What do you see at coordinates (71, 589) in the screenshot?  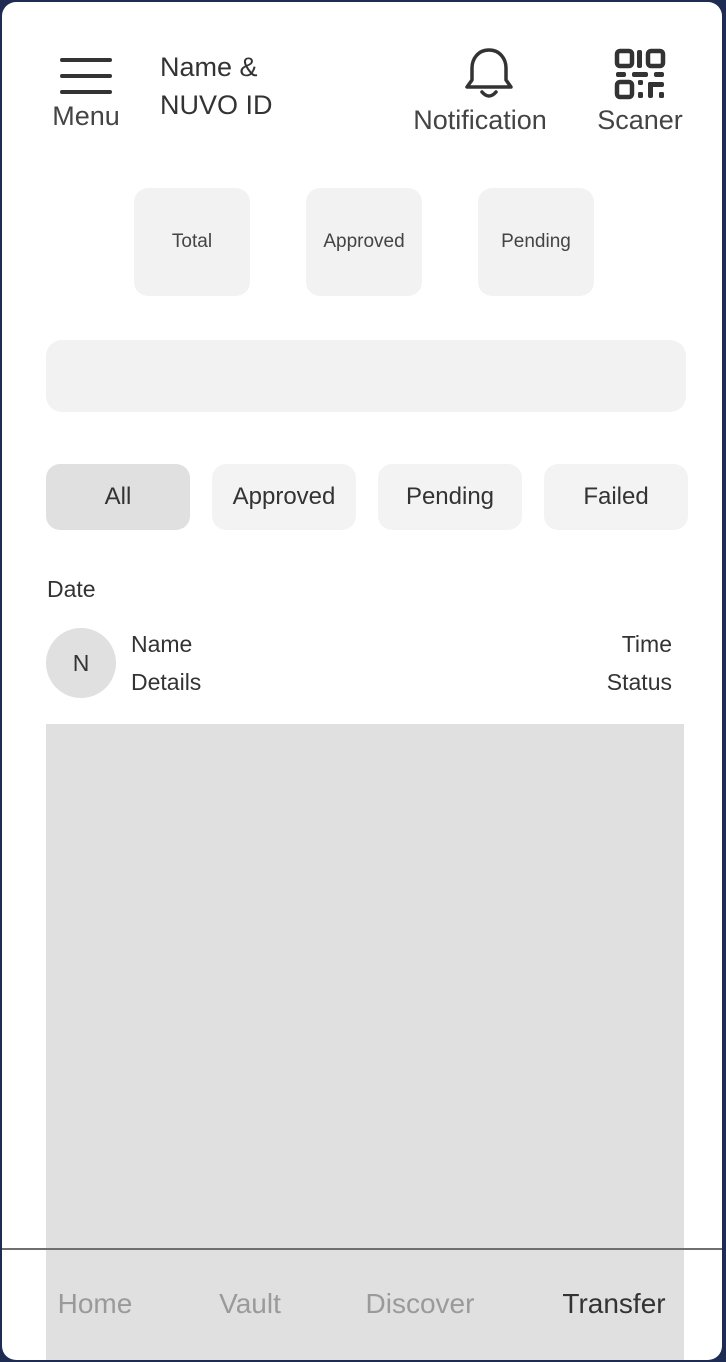 I see `date-group-label: Date` at bounding box center [71, 589].